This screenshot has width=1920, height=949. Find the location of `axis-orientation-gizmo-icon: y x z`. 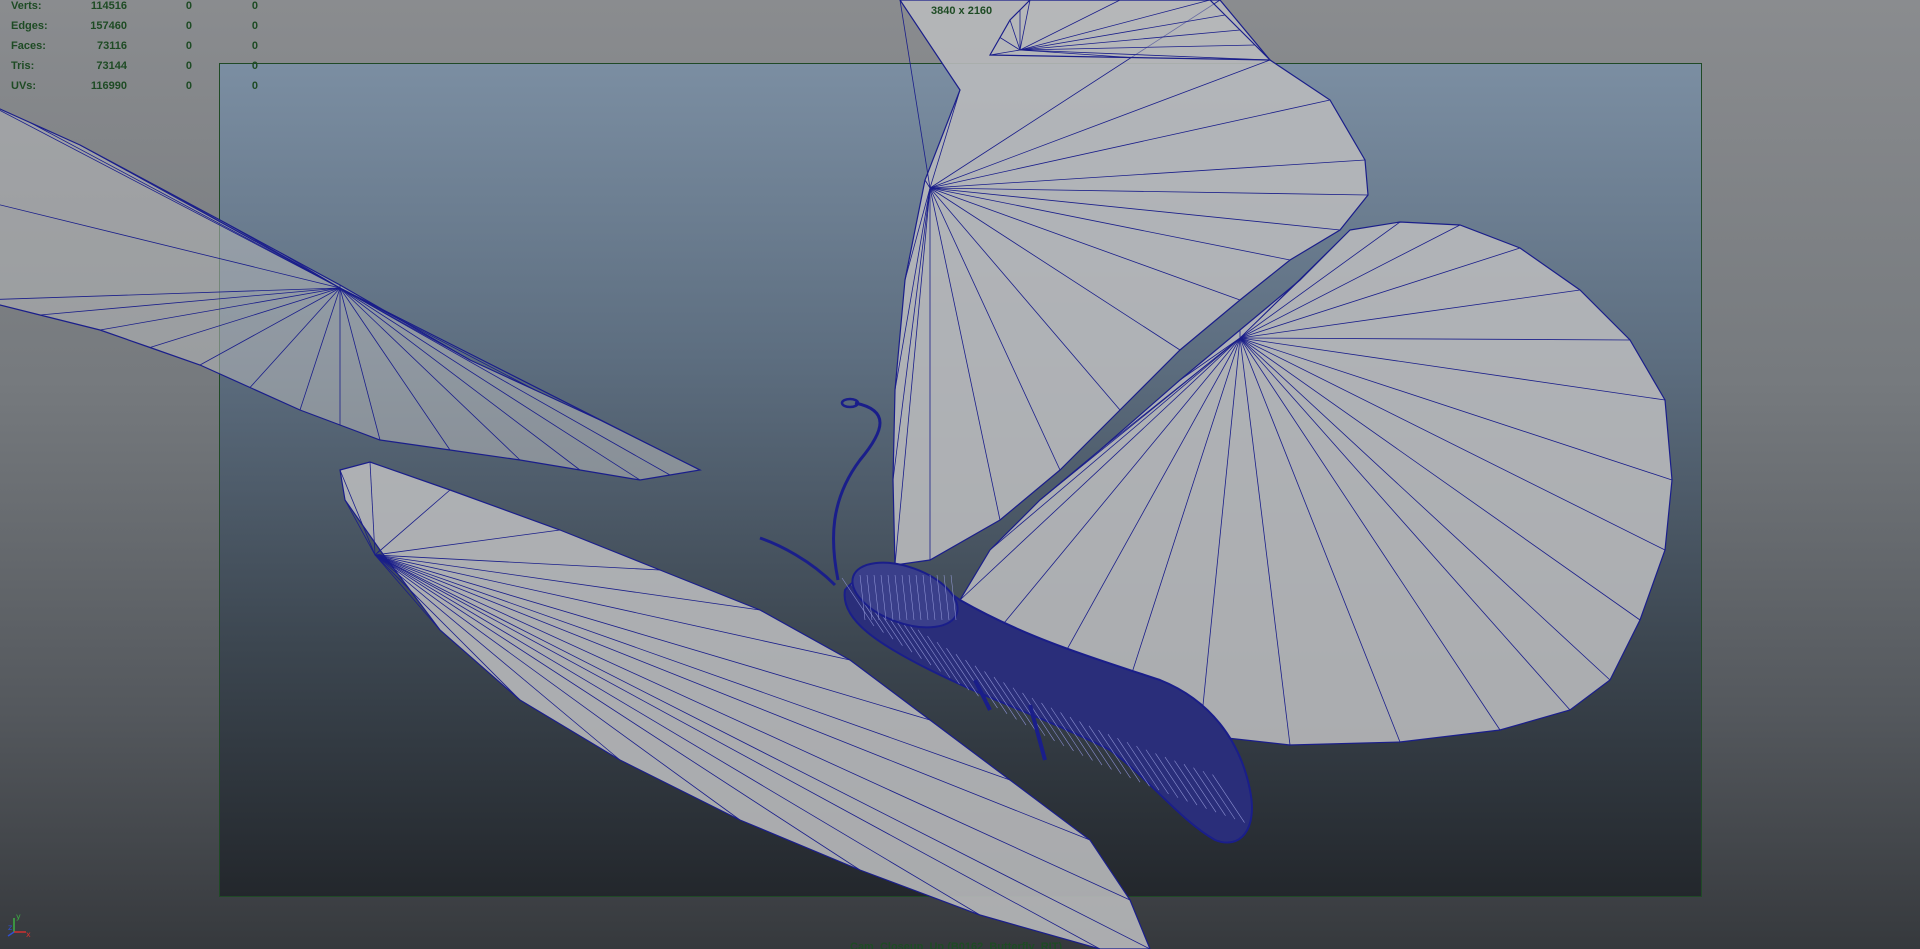

axis-orientation-gizmo-icon: y x z is located at coordinates (19, 925).